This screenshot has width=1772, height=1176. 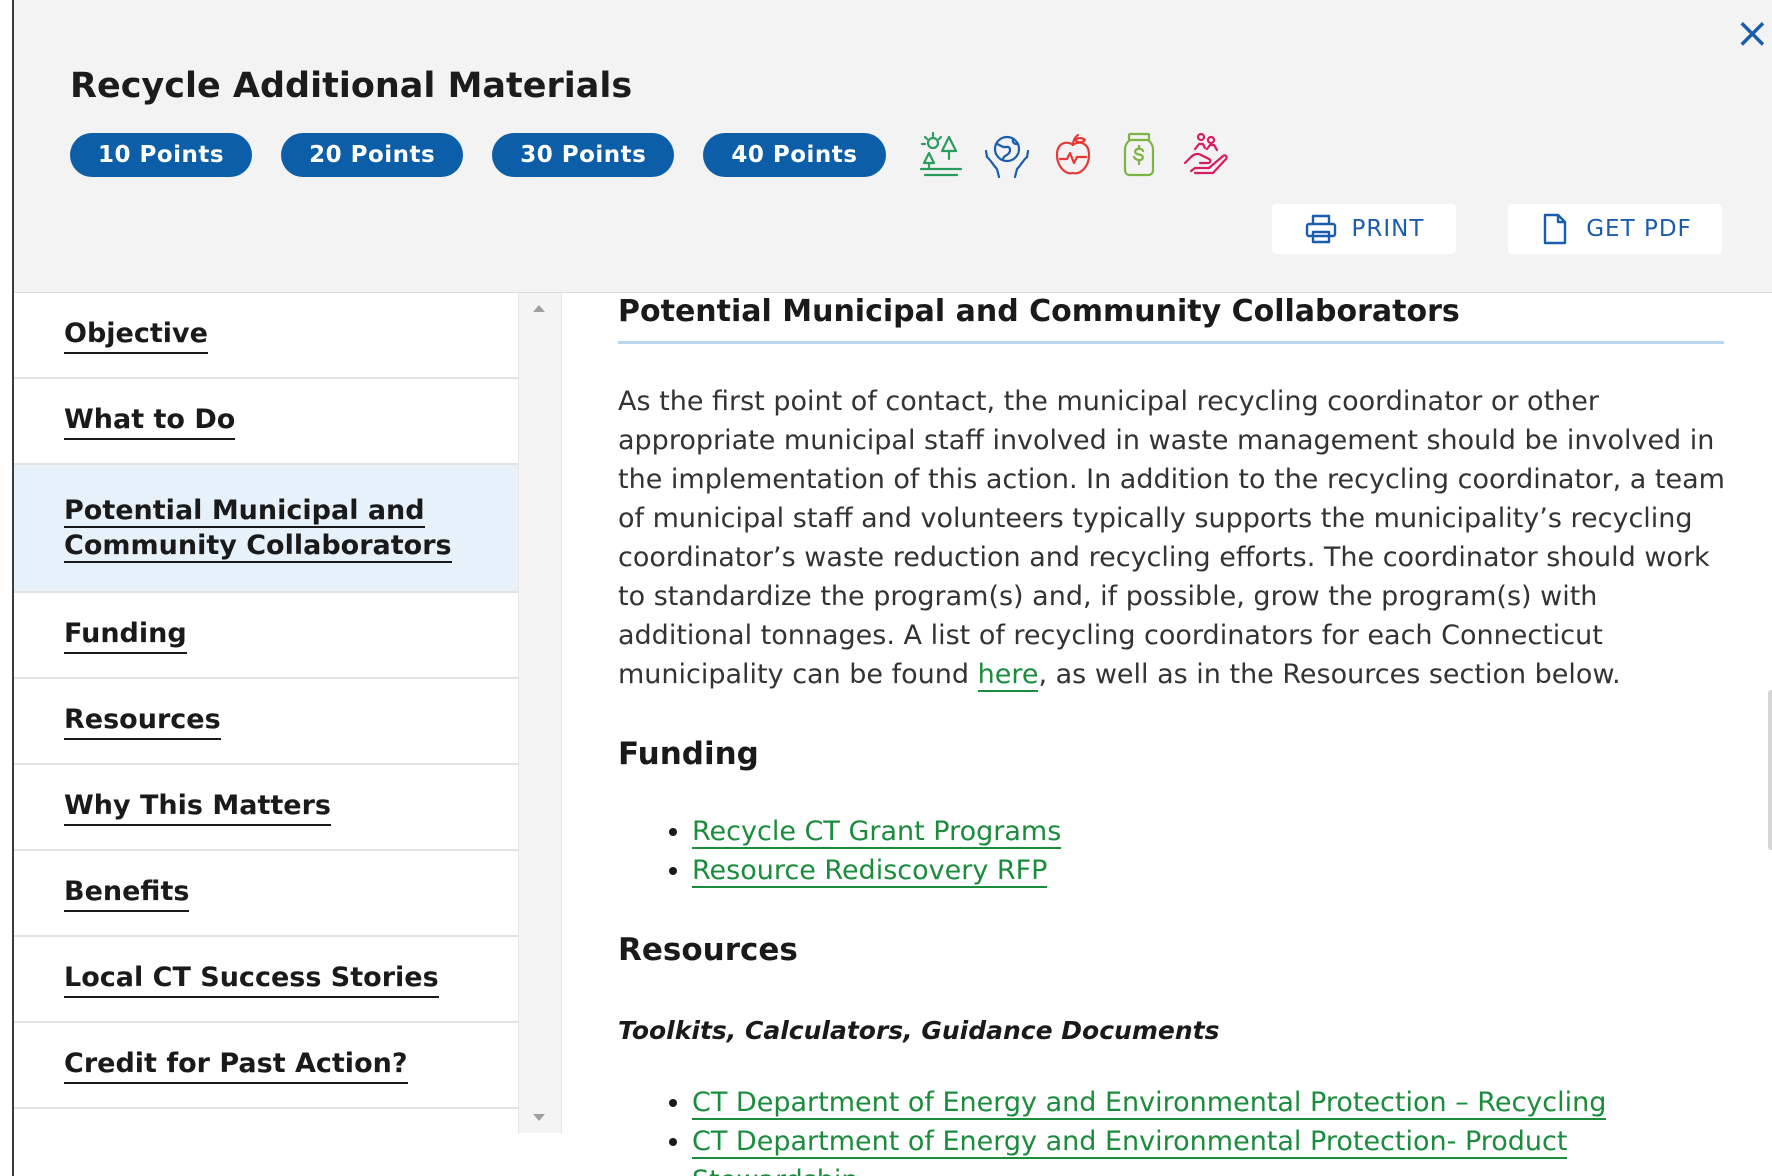 I want to click on close-icon: ×, so click(x=1752, y=33).